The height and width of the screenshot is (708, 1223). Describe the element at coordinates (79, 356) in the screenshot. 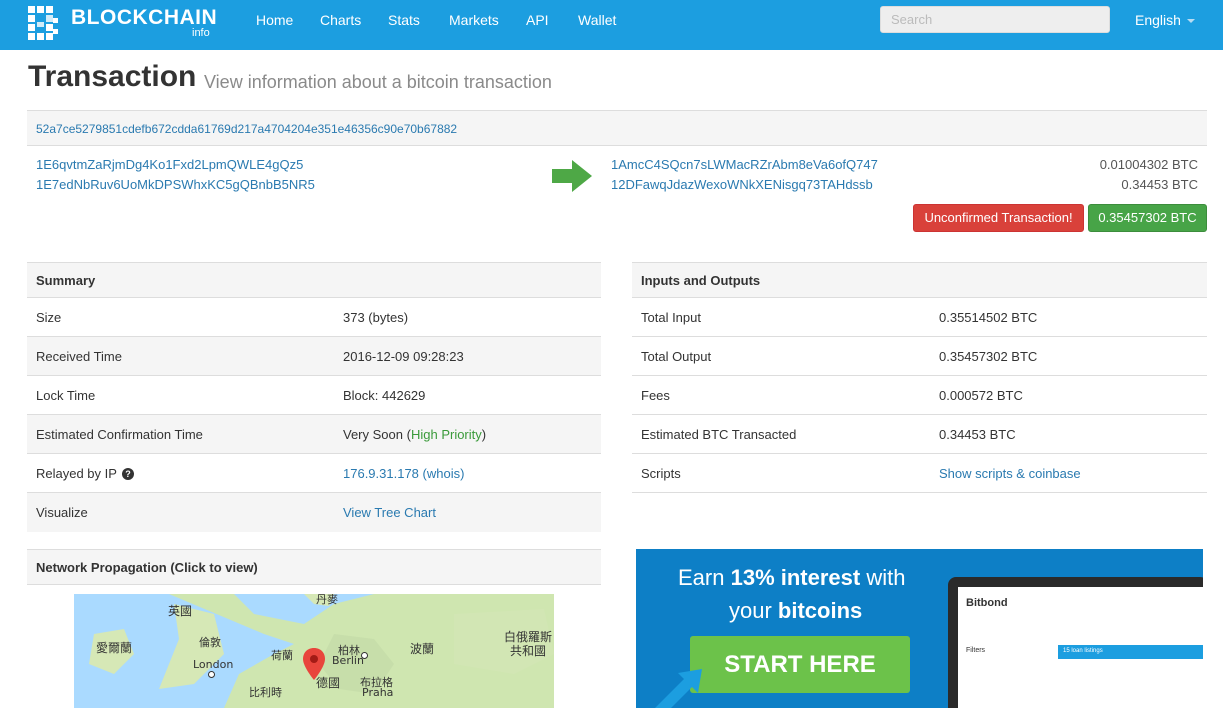

I see `row-label: Received Time` at that location.